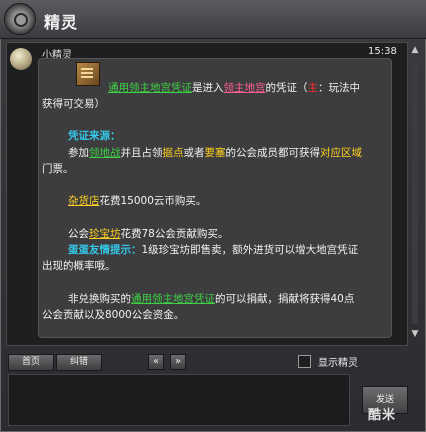 The width and height of the screenshot is (426, 432). Describe the element at coordinates (113, 315) in the screenshot. I see `message-line-11: 公会贡献以及8000公会资金。` at that location.